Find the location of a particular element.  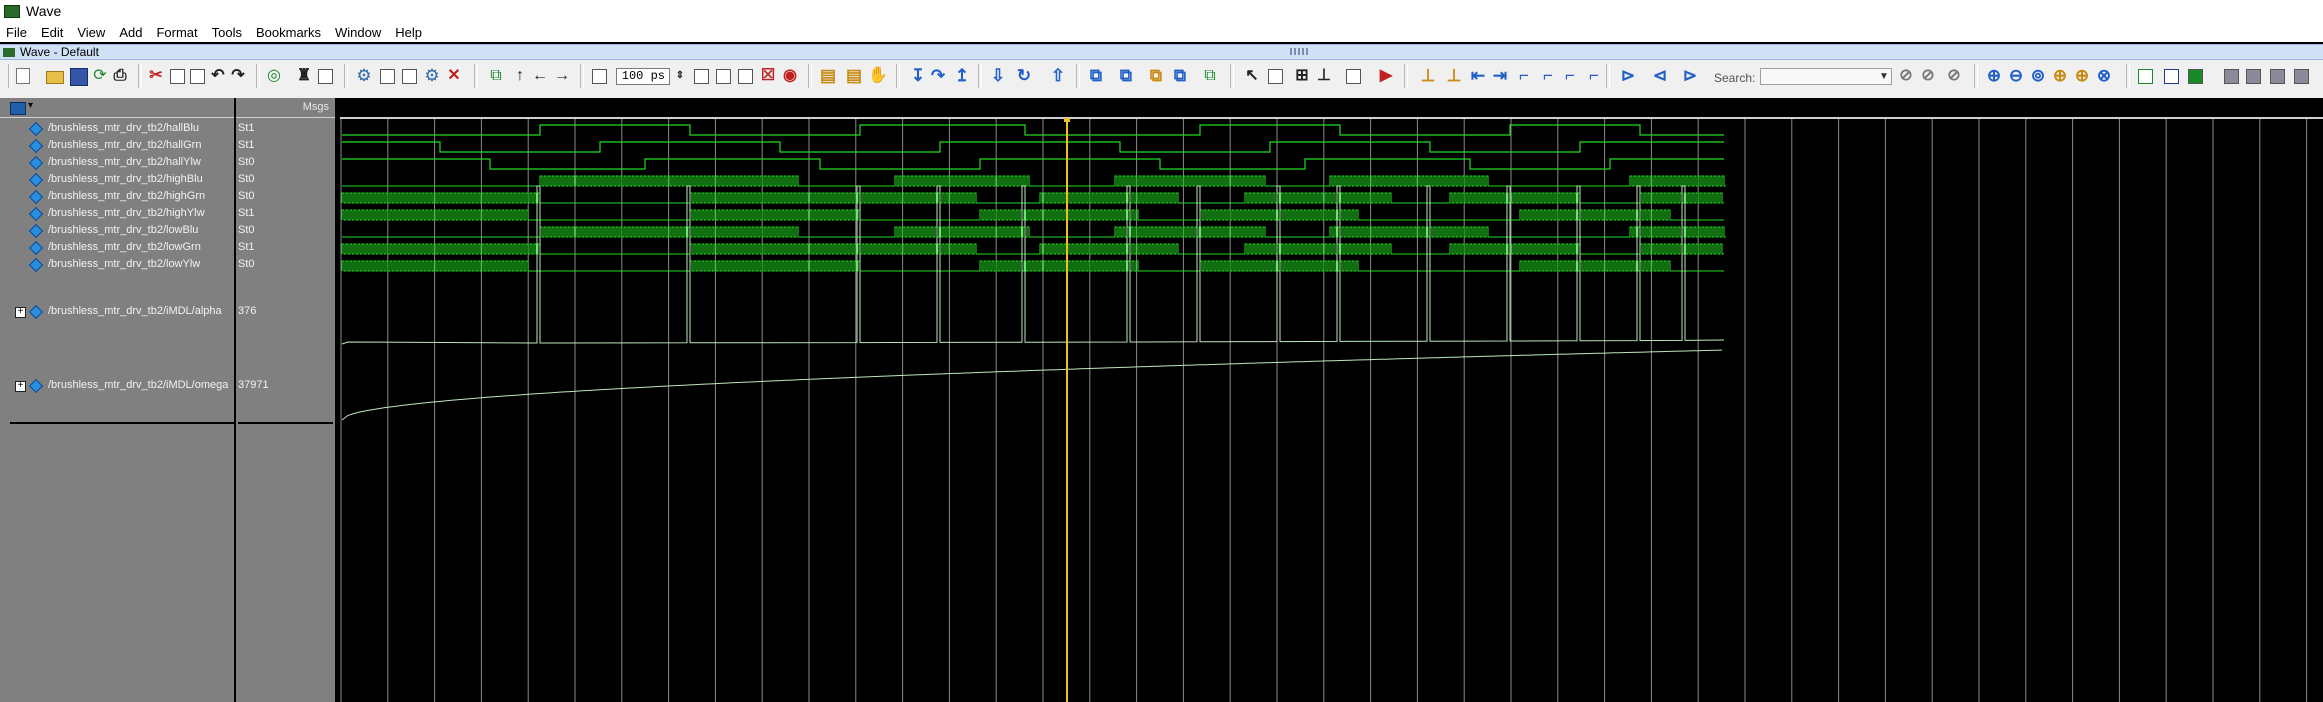

ungroup-icon: ⧉ is located at coordinates (1126, 75).